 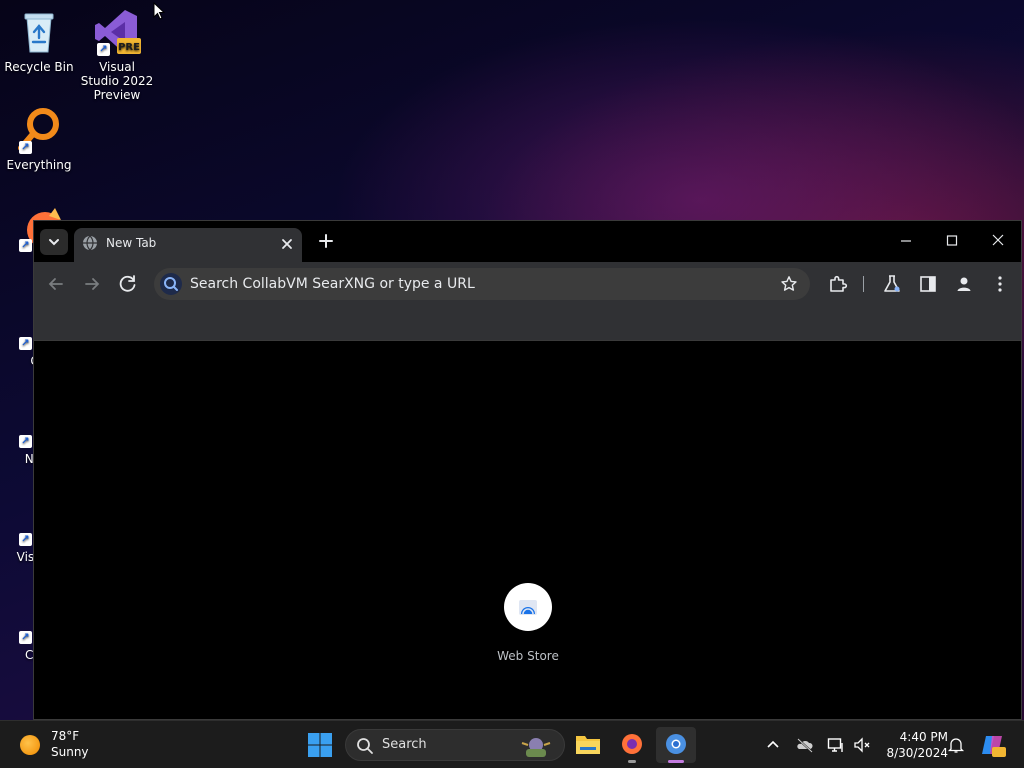 I want to click on clock-date: 8/30/2024, so click(x=917, y=753).